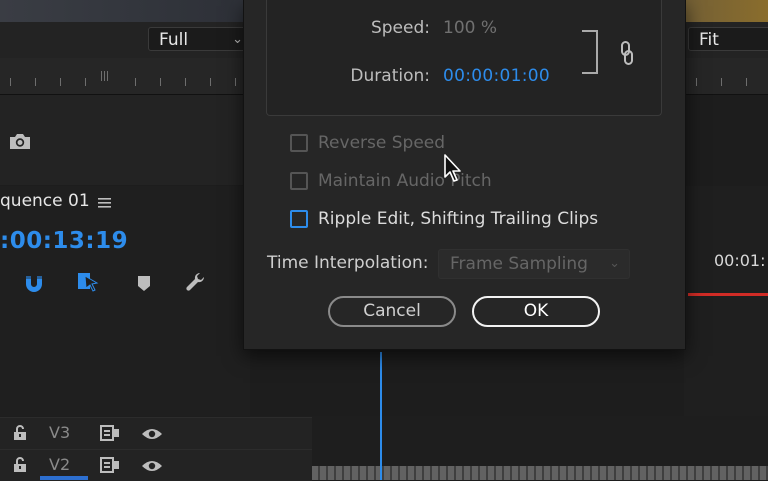 This screenshot has width=768, height=481. What do you see at coordinates (627, 53) in the screenshot?
I see `chain-link-icon` at bounding box center [627, 53].